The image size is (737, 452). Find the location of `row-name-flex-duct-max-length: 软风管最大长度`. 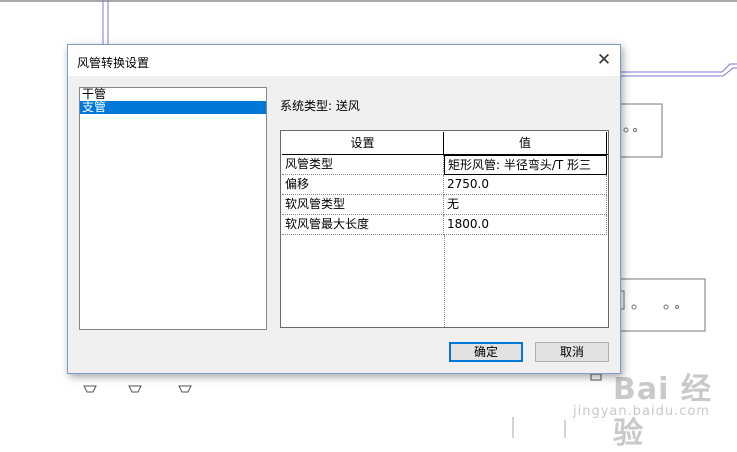

row-name-flex-duct-max-length: 软风管最大长度 is located at coordinates (363, 225).